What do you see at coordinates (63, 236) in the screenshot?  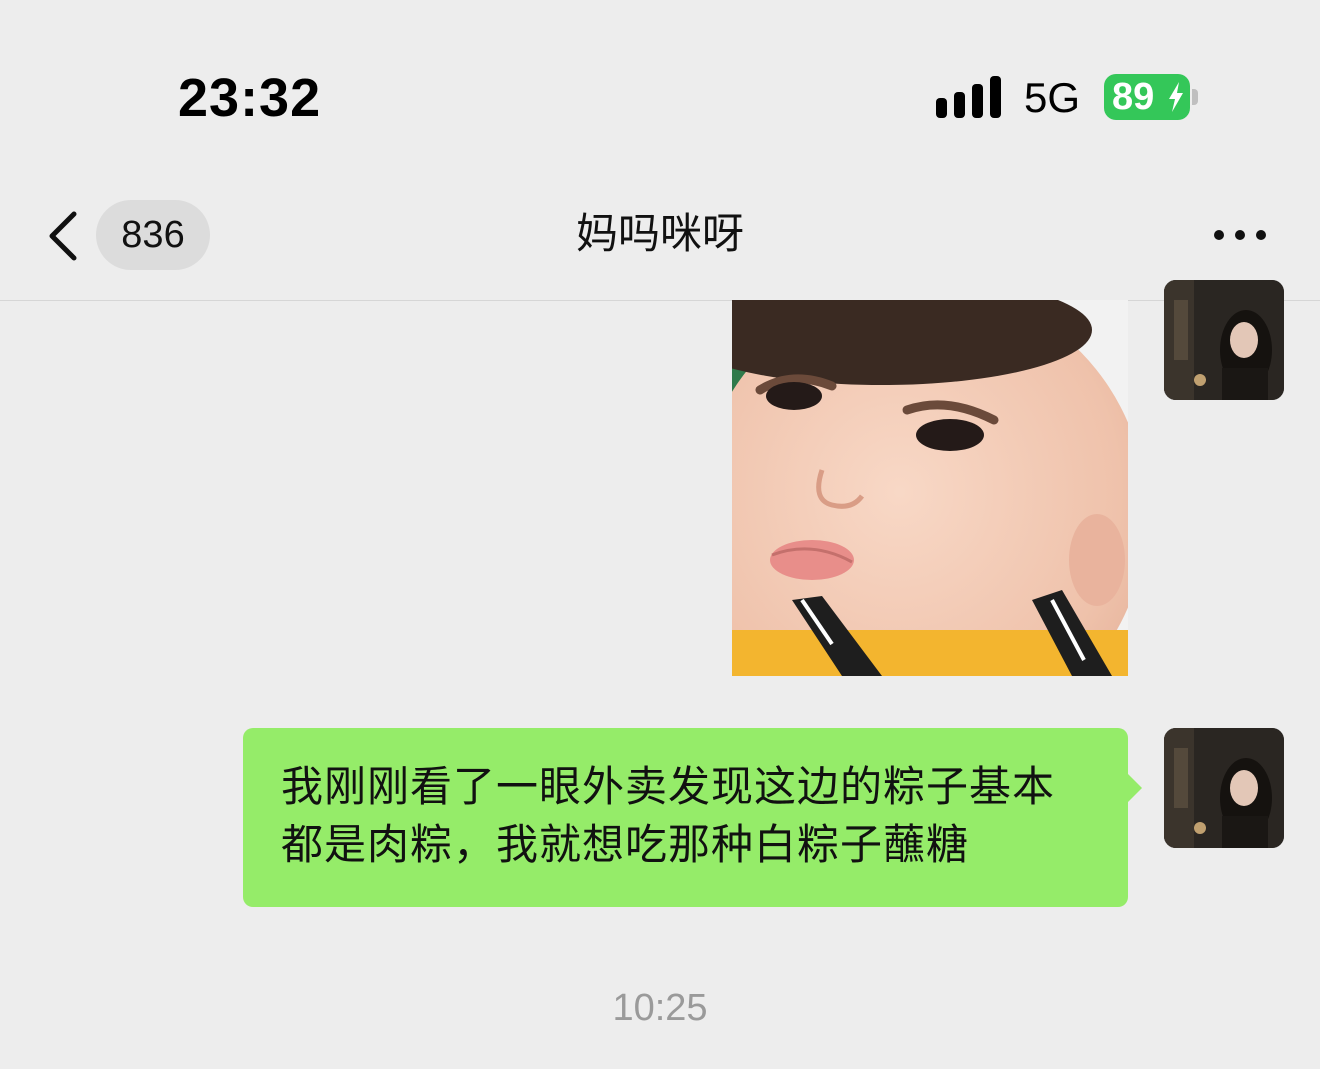 I see `back-chevron-icon` at bounding box center [63, 236].